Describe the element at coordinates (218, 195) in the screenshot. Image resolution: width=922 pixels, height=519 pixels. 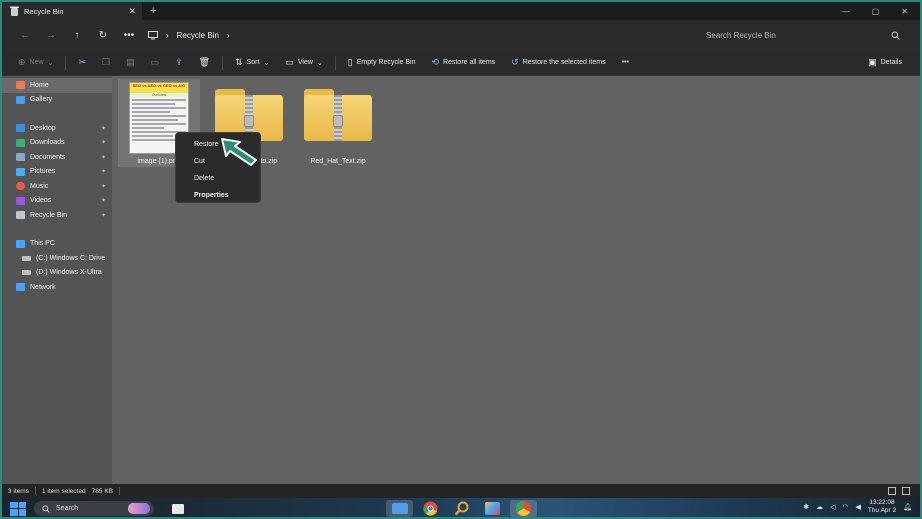
I see `context-menu-properties: Properties` at that location.